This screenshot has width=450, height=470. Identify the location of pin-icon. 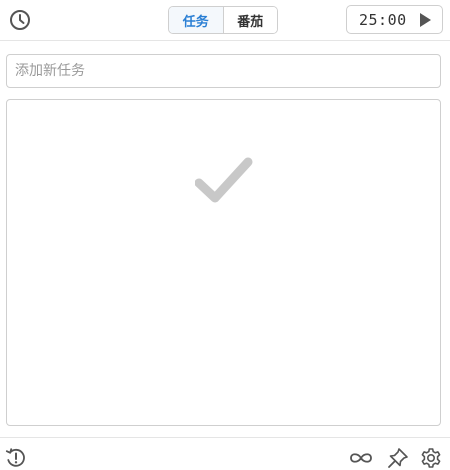
(398, 458).